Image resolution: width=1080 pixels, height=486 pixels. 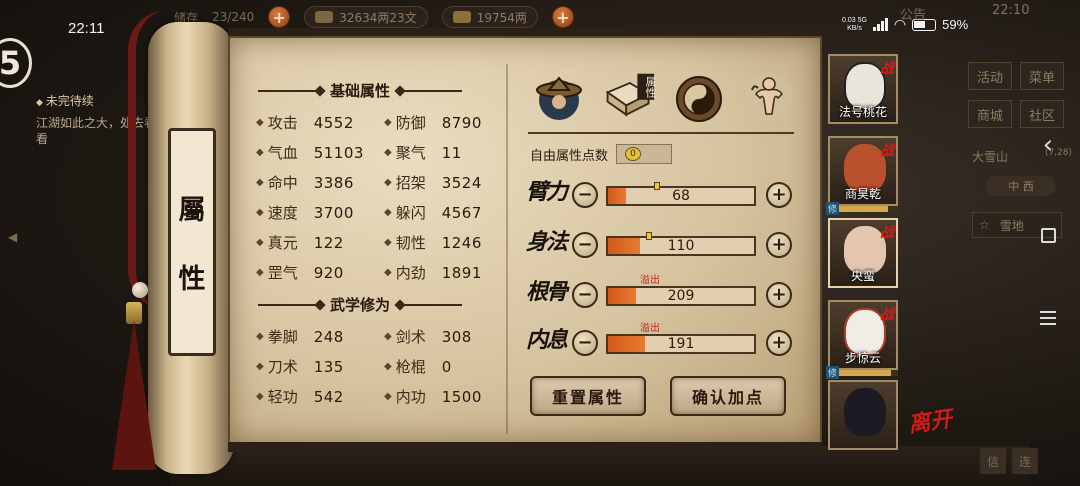 What do you see at coordinates (629, 97) in the screenshot?
I see `tab-attributes: 属性` at bounding box center [629, 97].